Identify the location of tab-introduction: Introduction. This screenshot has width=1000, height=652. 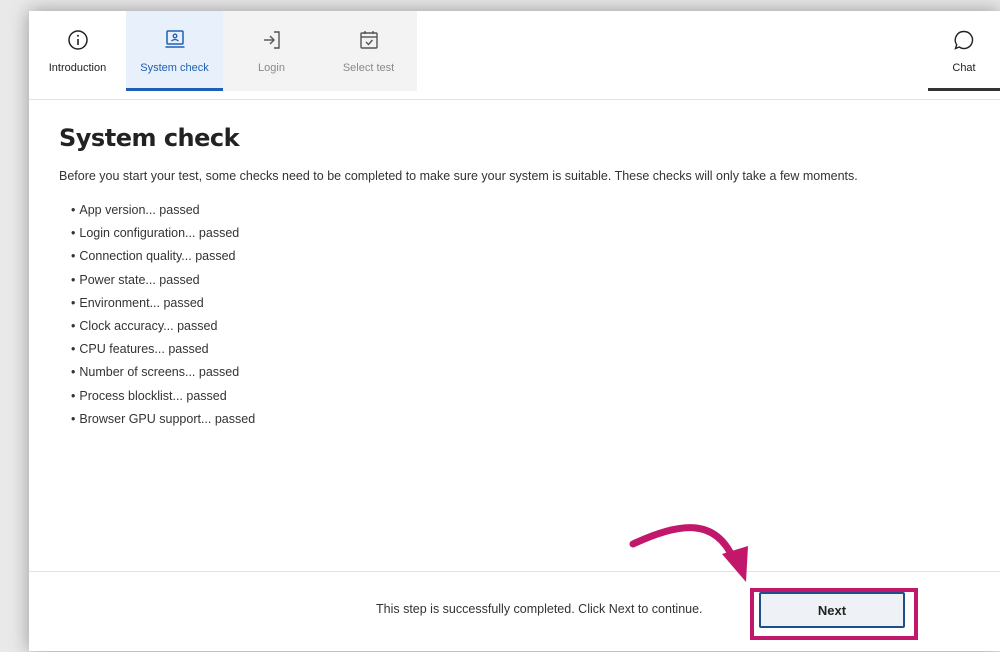
(77, 51).